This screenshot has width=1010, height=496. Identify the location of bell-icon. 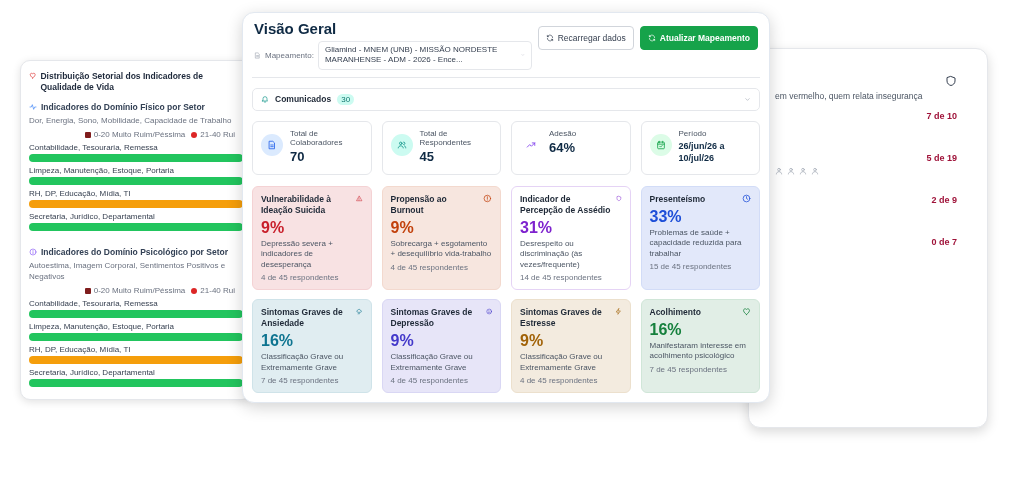
(265, 99).